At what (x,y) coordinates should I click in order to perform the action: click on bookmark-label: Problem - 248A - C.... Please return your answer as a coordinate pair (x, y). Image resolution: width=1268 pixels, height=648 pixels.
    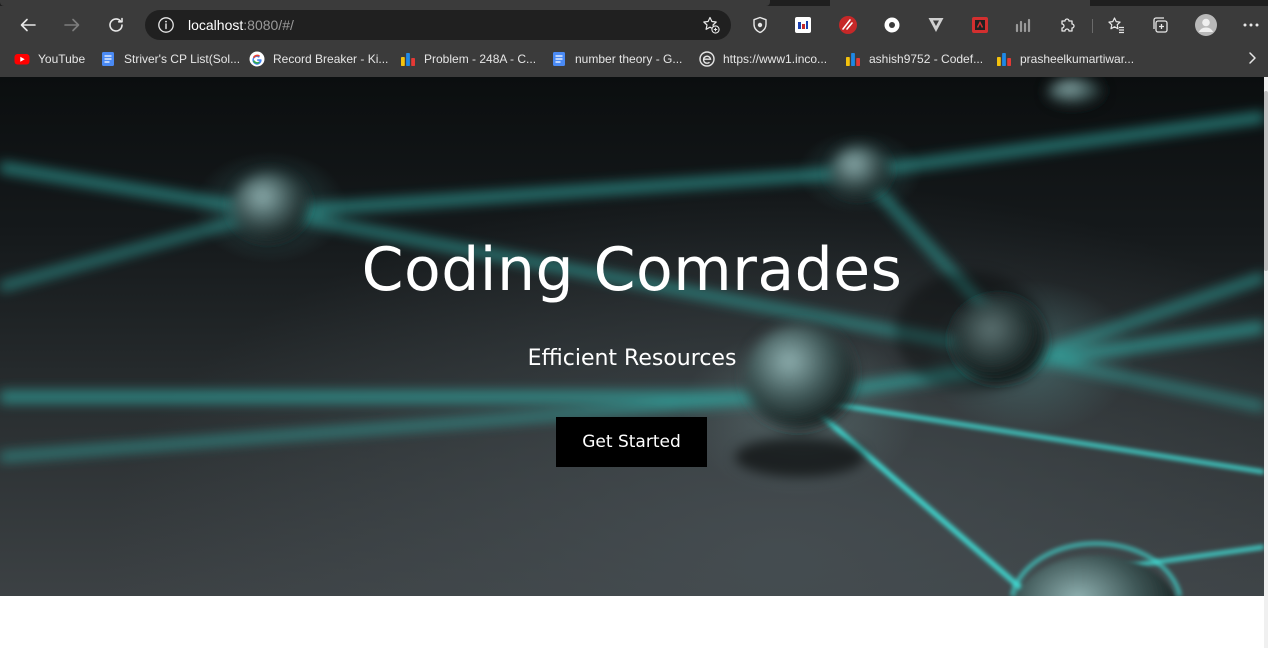
    Looking at the image, I should click on (480, 59).